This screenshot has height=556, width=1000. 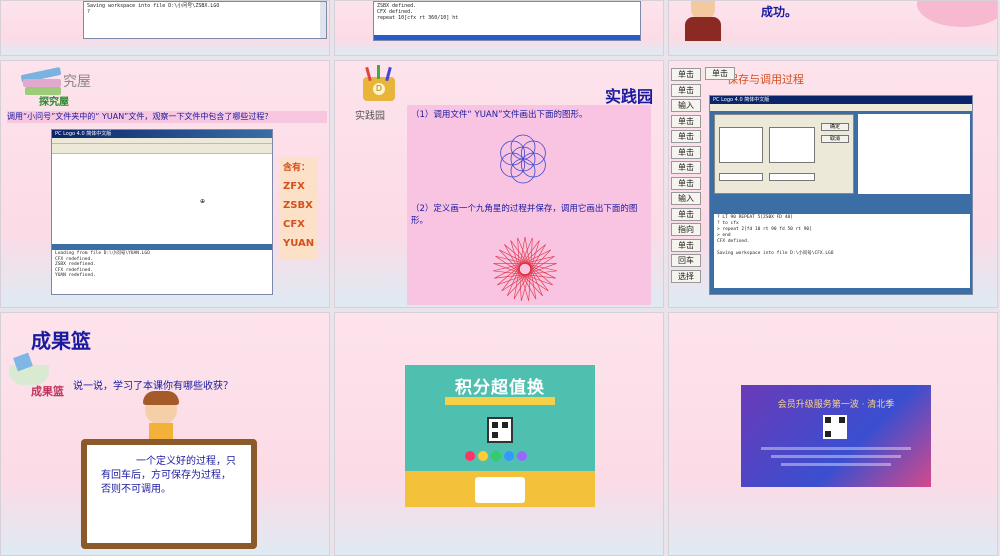 What do you see at coordinates (523, 159) in the screenshot?
I see `flower-figure` at bounding box center [523, 159].